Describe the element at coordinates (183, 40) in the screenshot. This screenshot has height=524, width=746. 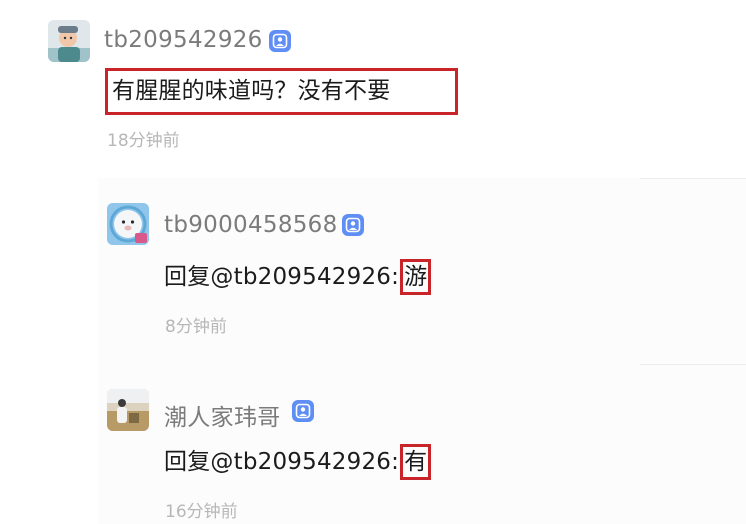
I see `comment-username: tb209542926` at that location.